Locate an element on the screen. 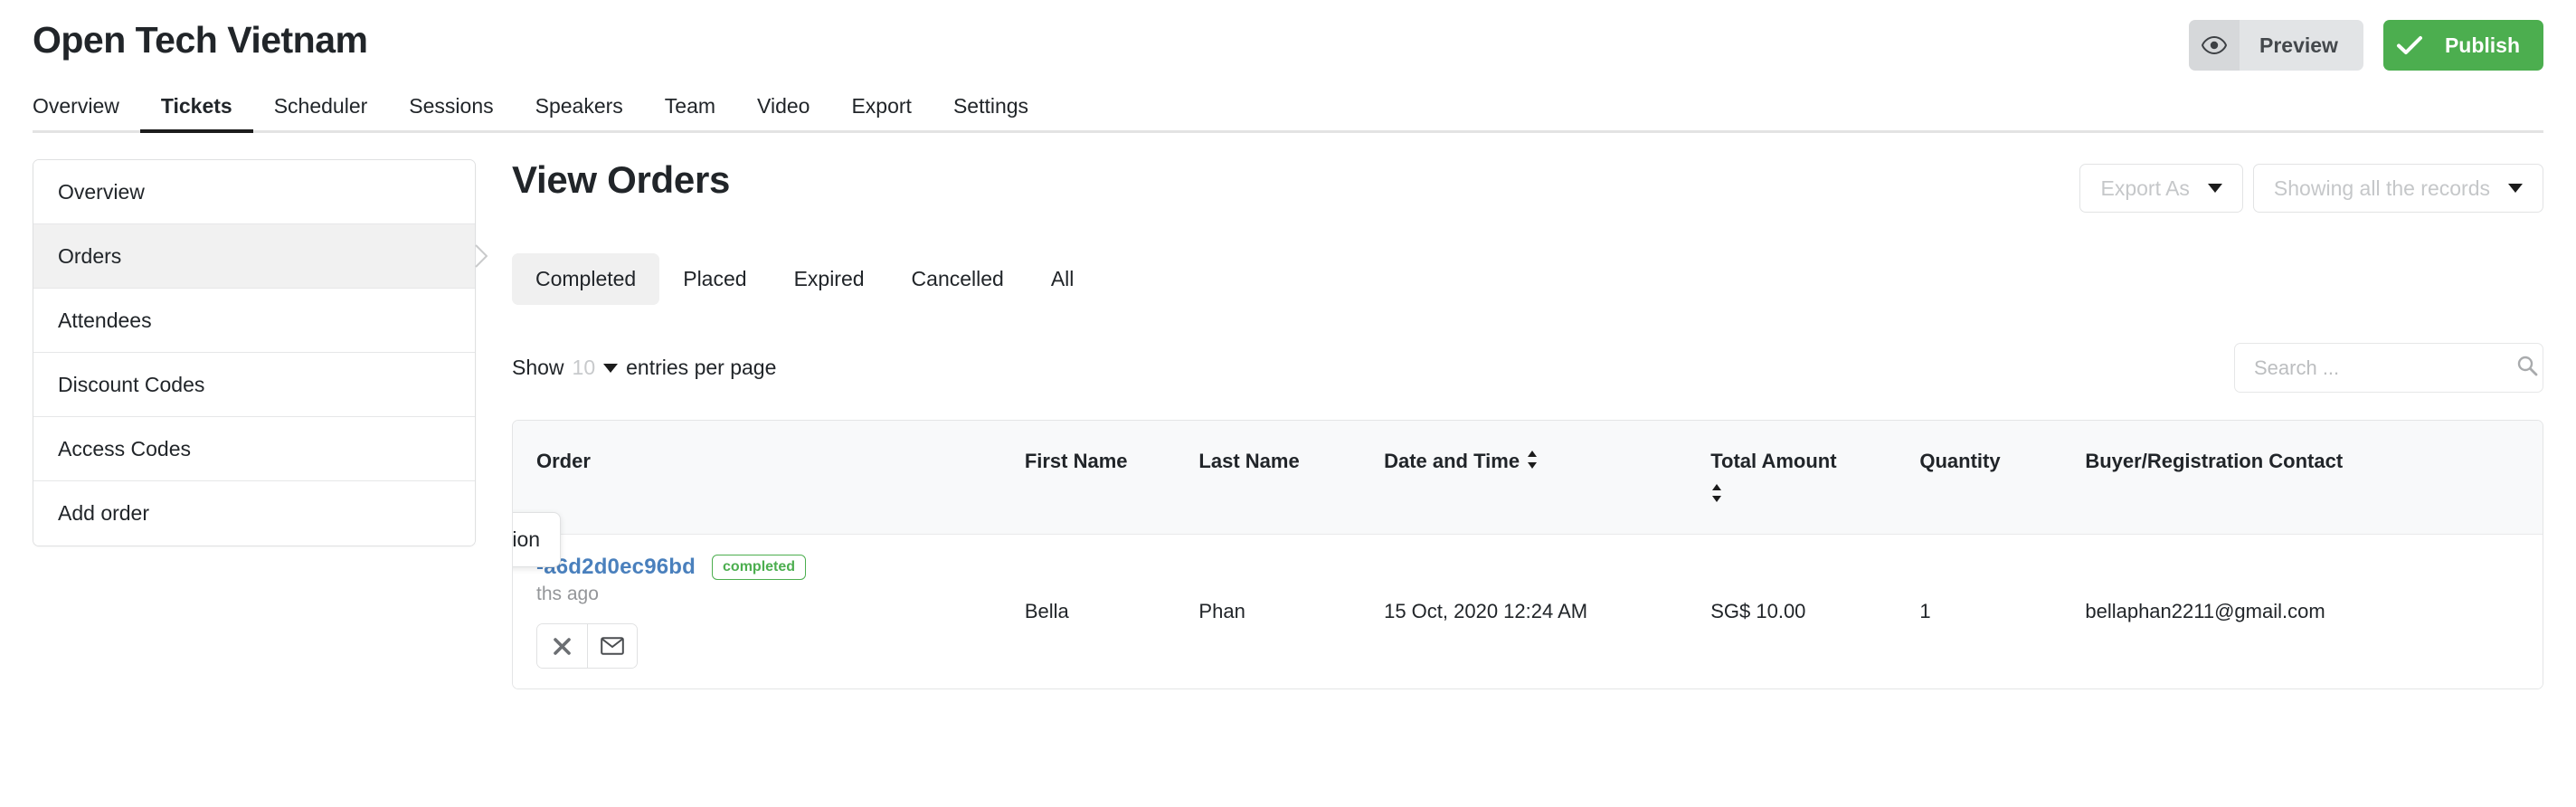 The width and height of the screenshot is (2576, 807). order-actions is located at coordinates (587, 646).